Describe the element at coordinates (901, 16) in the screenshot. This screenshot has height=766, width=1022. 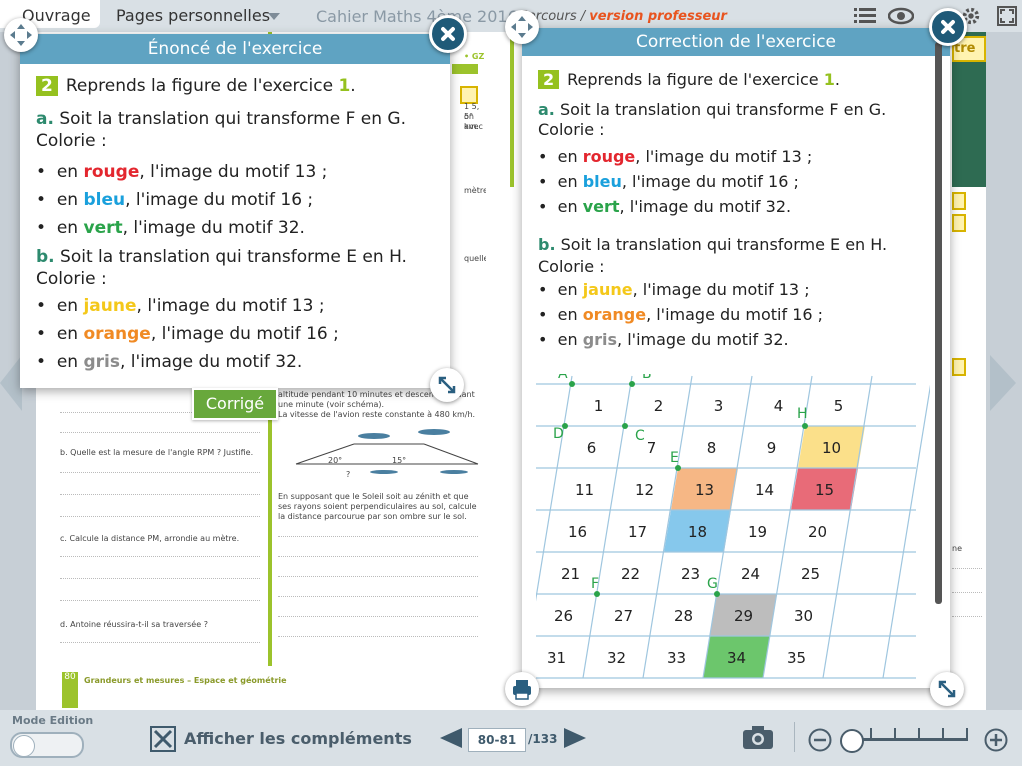
I see `eye-icon` at that location.